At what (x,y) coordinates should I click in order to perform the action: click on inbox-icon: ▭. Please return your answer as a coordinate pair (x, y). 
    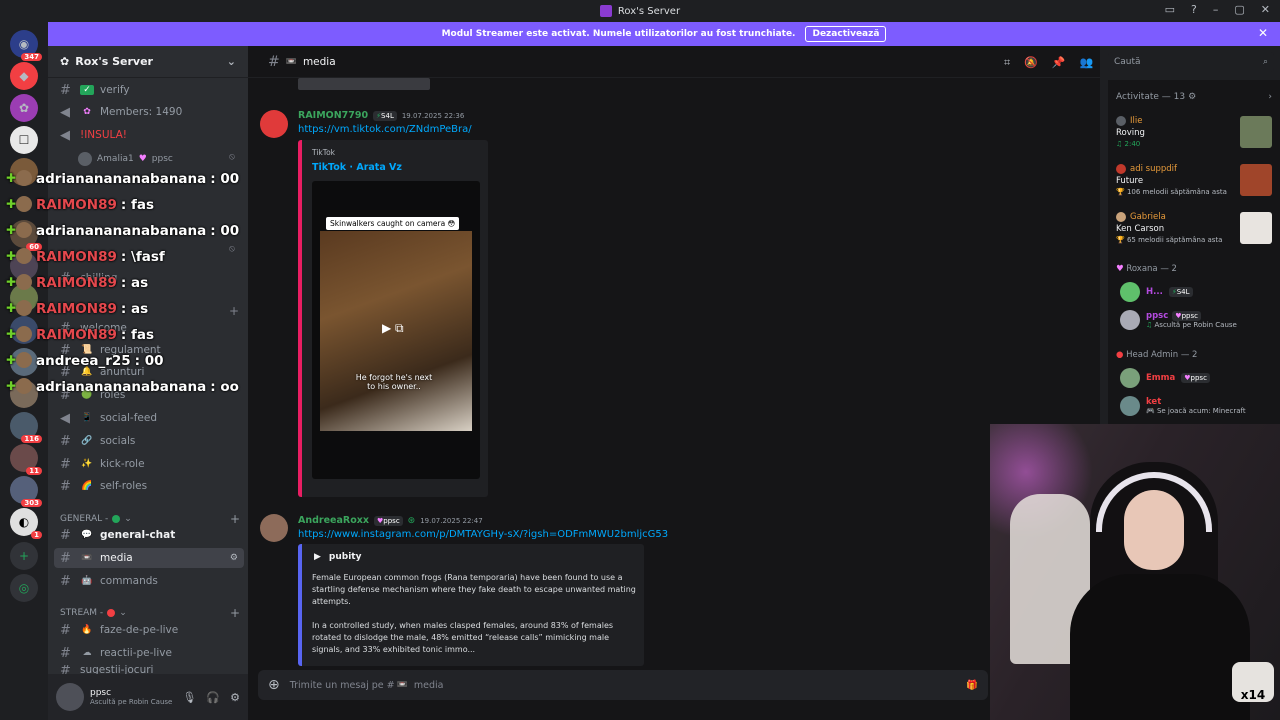
    Looking at the image, I should click on (1170, 9).